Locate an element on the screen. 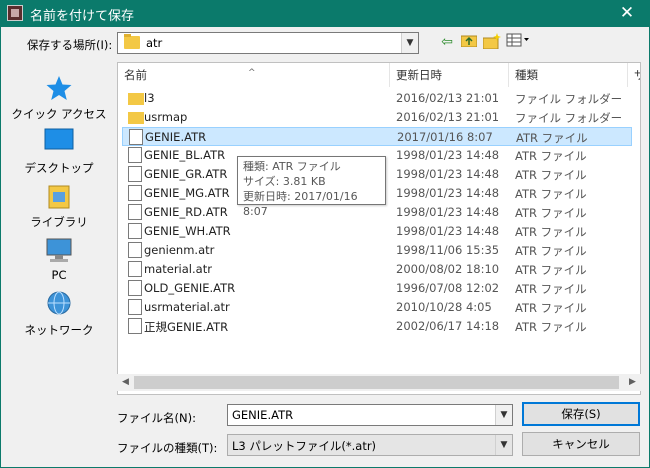  file-name: l3 is located at coordinates (149, 98).